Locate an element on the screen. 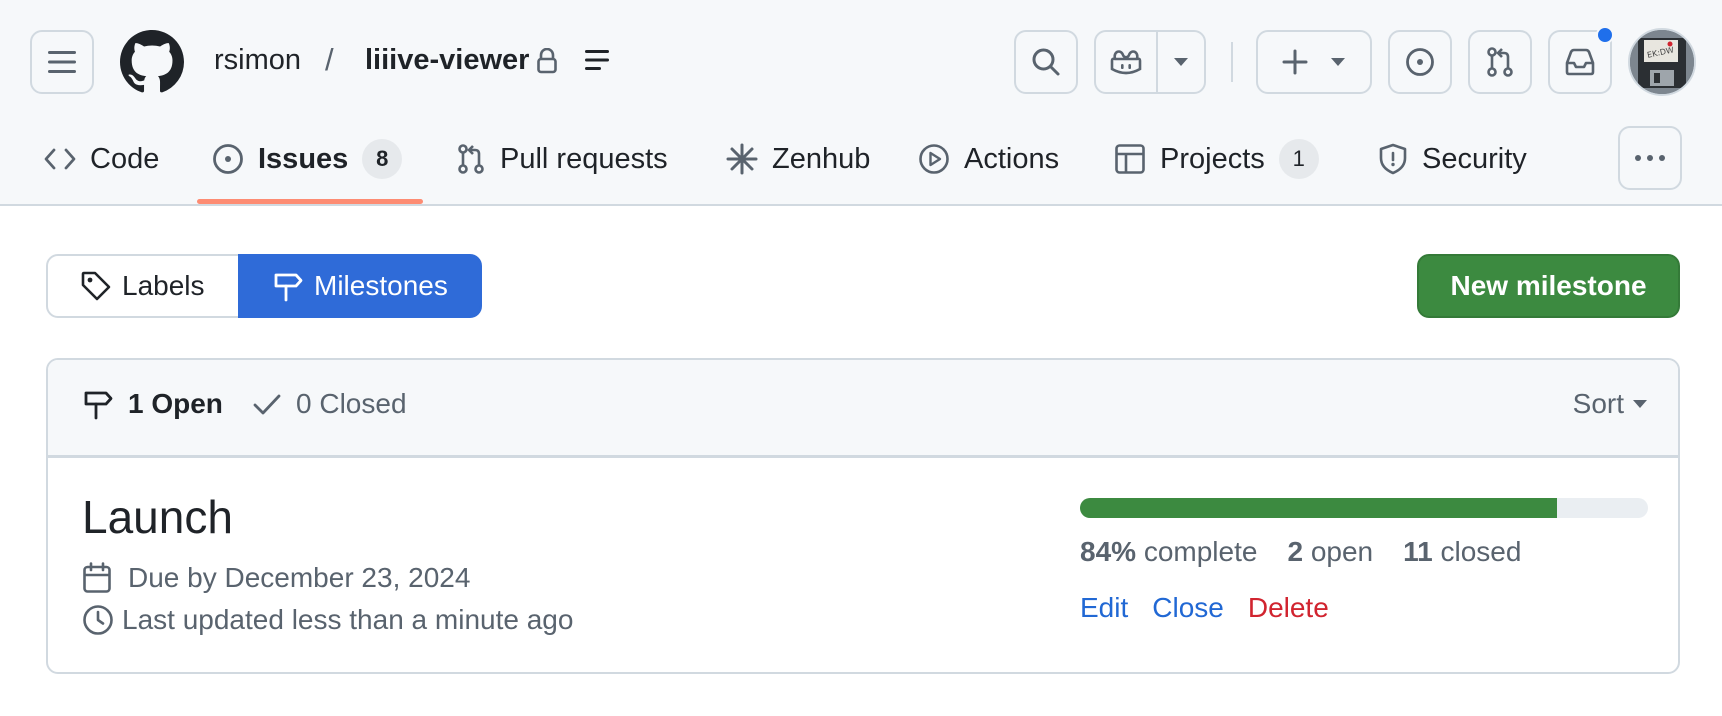  notification-indicator is located at coordinates (1605, 35).